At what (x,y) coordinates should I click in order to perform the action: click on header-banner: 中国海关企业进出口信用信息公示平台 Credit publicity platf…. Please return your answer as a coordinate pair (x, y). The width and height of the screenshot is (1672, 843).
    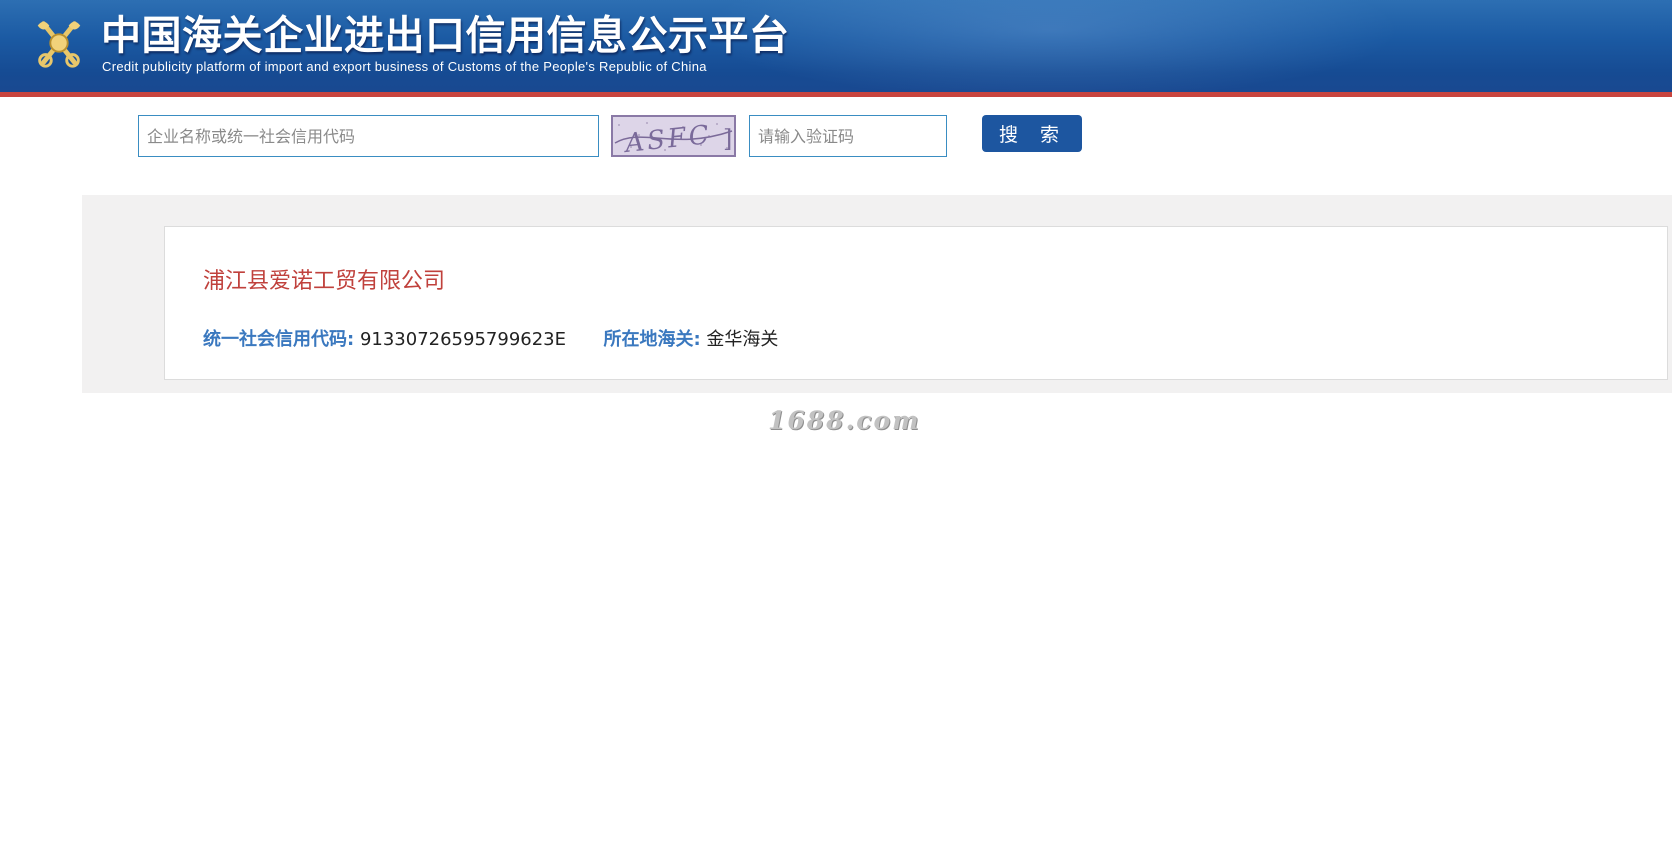
    Looking at the image, I should click on (836, 48).